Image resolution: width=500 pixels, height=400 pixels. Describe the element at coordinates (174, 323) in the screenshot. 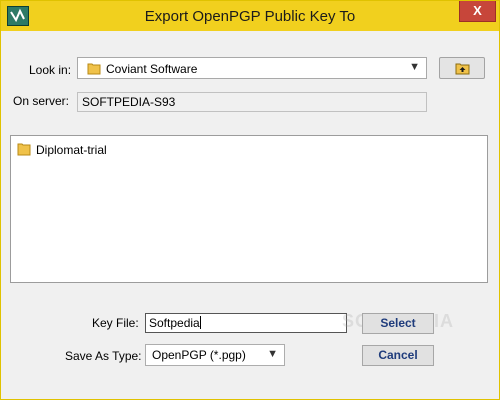

I see `key-file-value: Softpedia` at that location.